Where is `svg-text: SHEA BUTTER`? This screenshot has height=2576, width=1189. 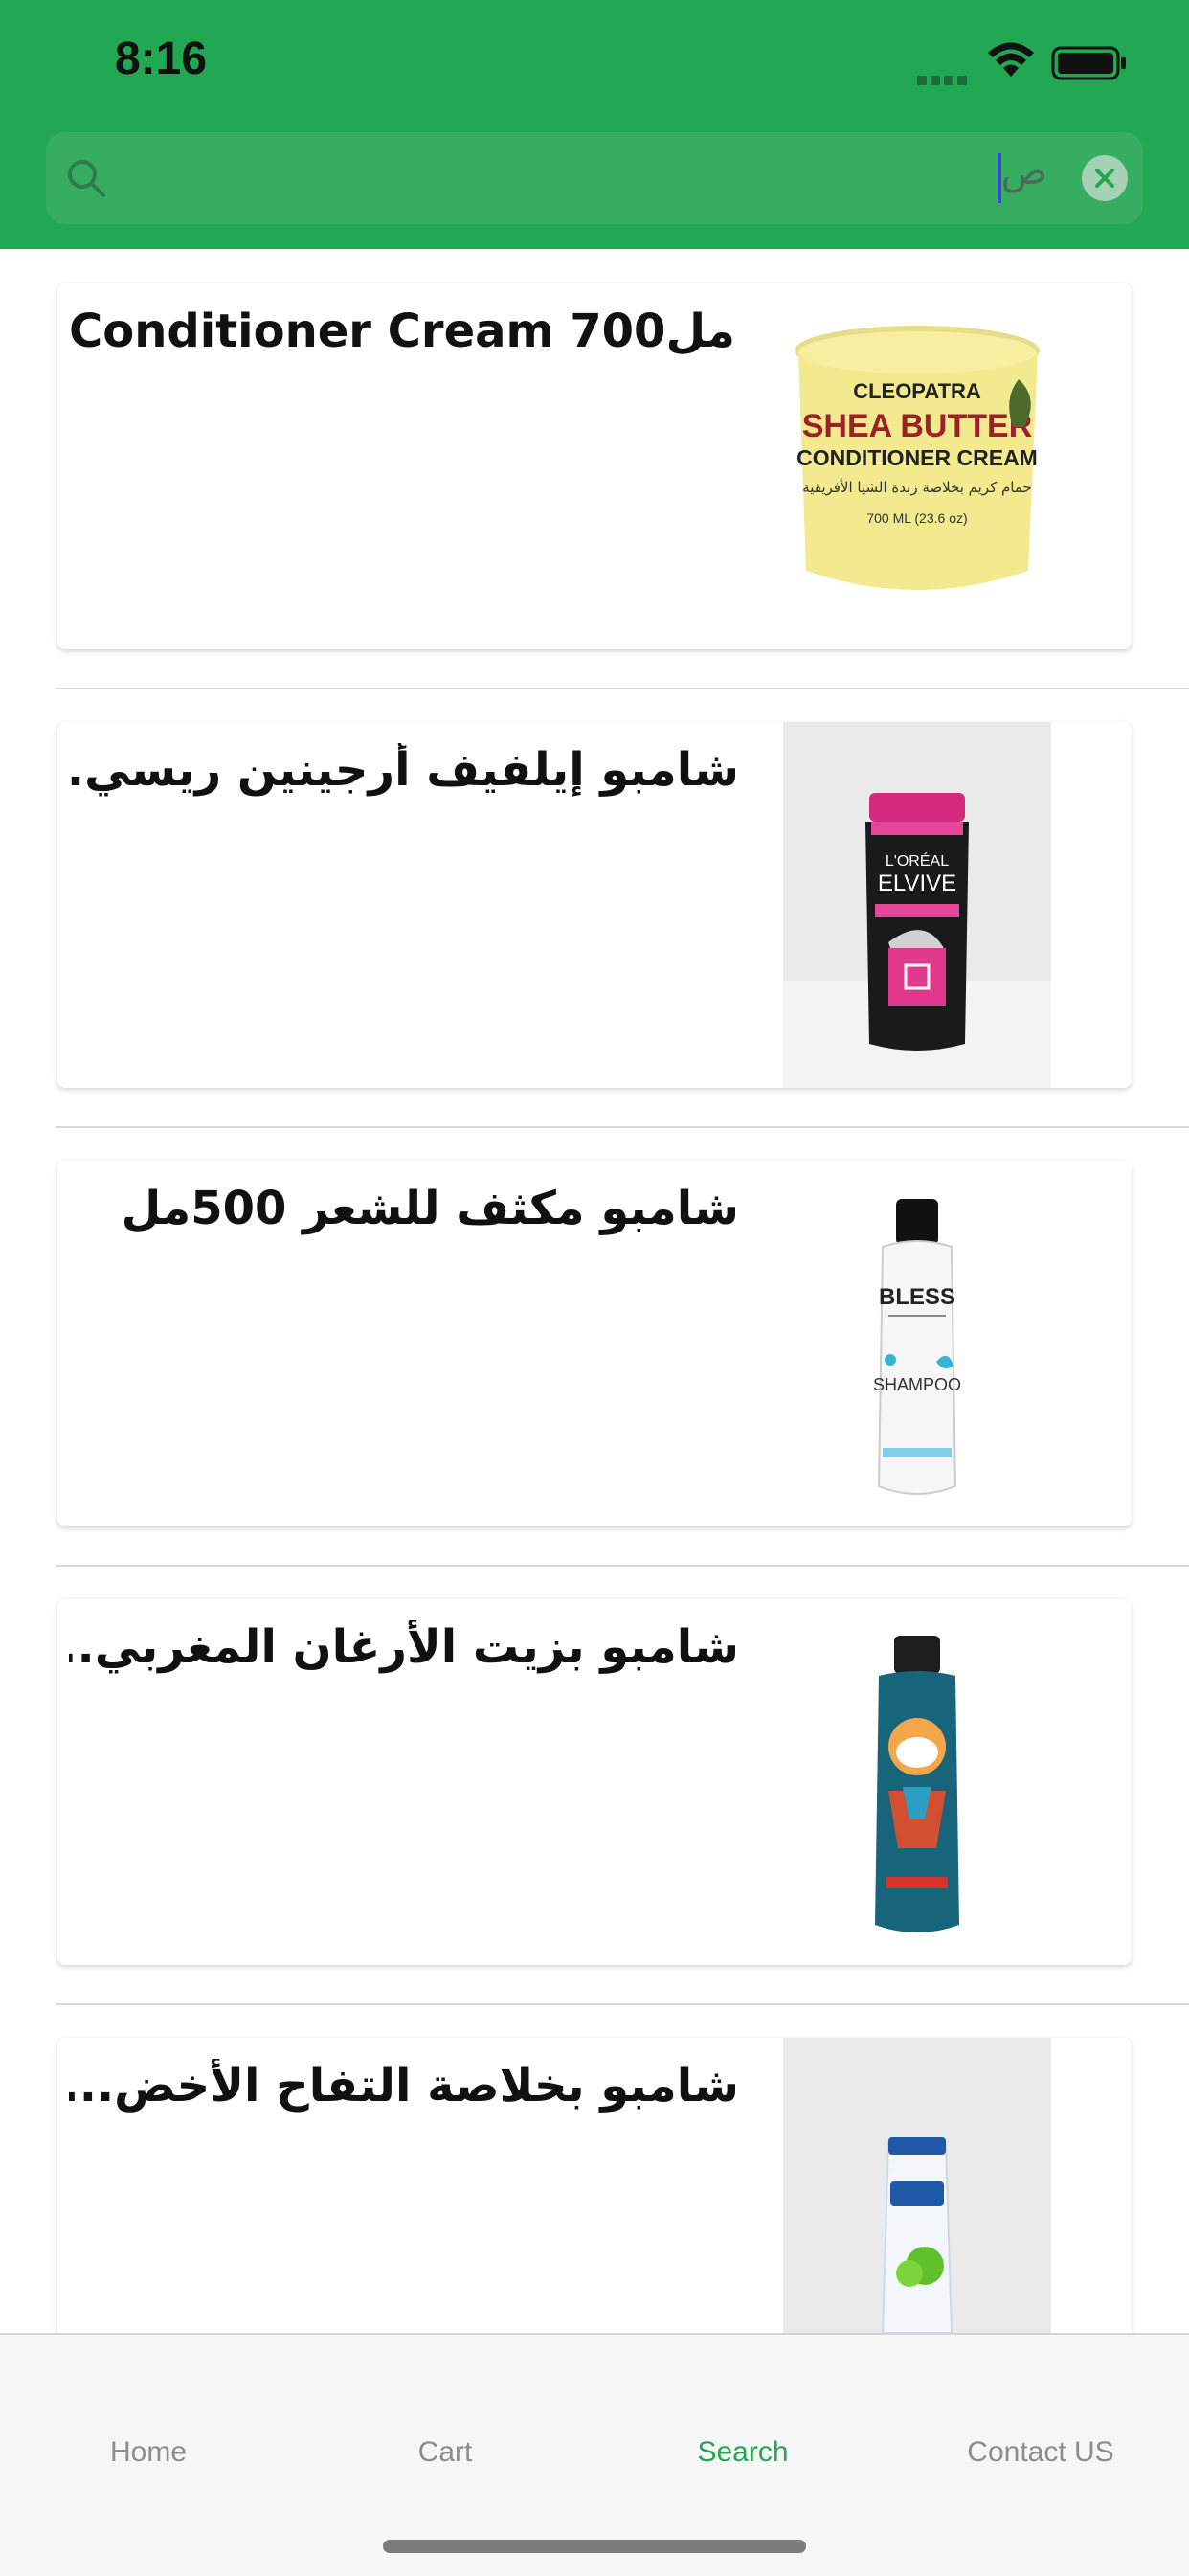
svg-text: SHEA BUTTER is located at coordinates (917, 426).